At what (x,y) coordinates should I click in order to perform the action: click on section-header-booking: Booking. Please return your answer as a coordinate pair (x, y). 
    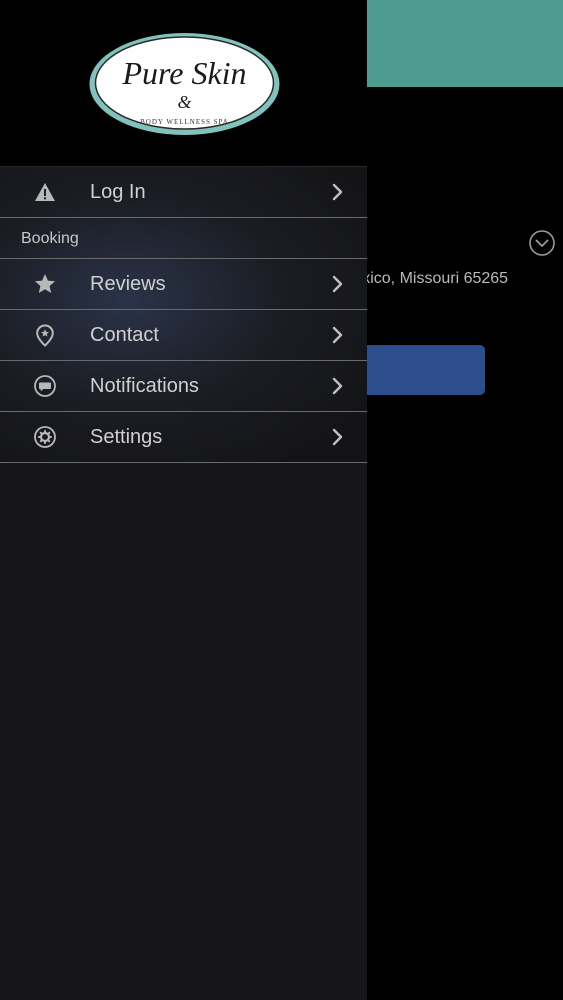
    Looking at the image, I should click on (183, 238).